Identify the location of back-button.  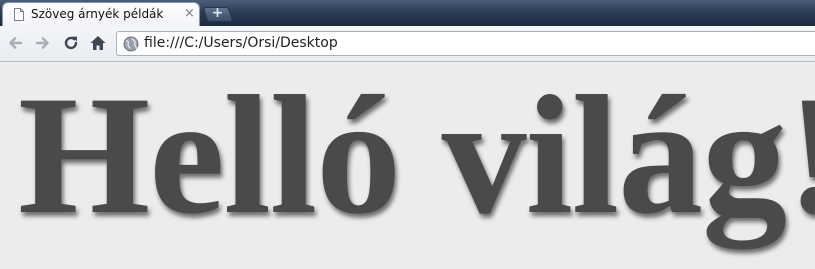
(16, 43).